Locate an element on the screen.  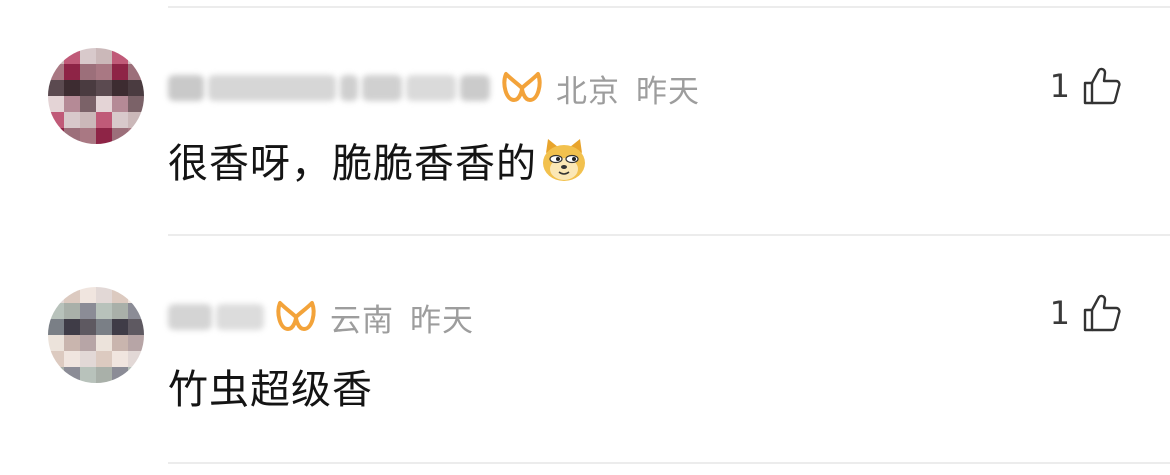
comment-text: 很香呀，脆脆香香的 is located at coordinates (378, 160).